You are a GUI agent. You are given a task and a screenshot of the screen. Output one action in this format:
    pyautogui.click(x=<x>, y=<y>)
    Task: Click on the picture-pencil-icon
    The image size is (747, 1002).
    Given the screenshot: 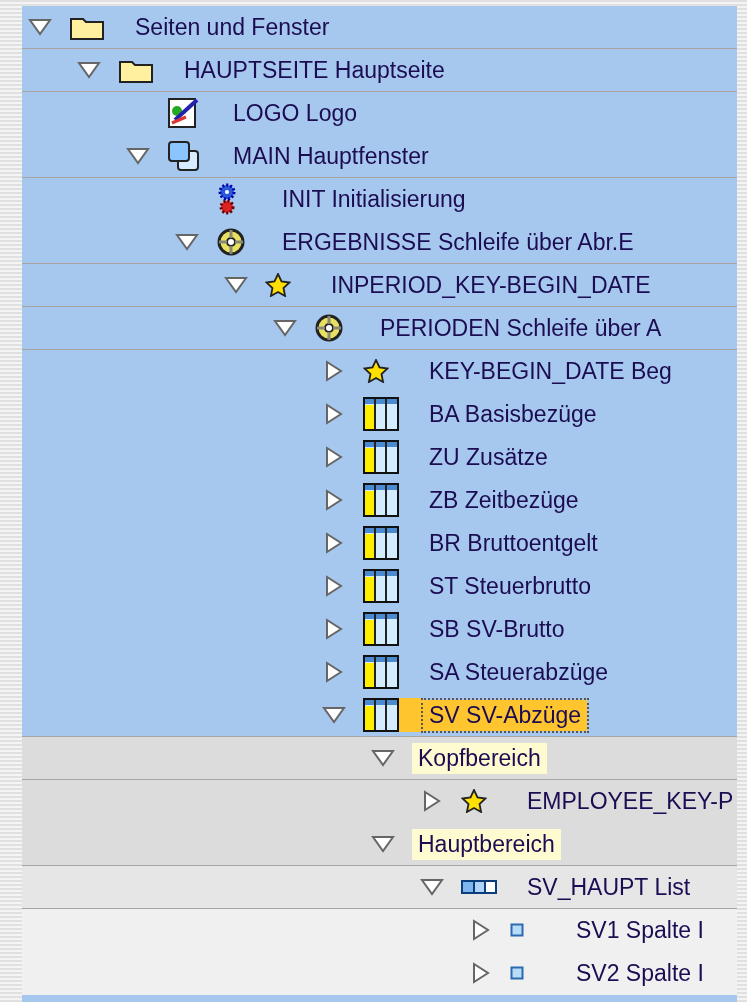 What is the action you would take?
    pyautogui.click(x=184, y=113)
    